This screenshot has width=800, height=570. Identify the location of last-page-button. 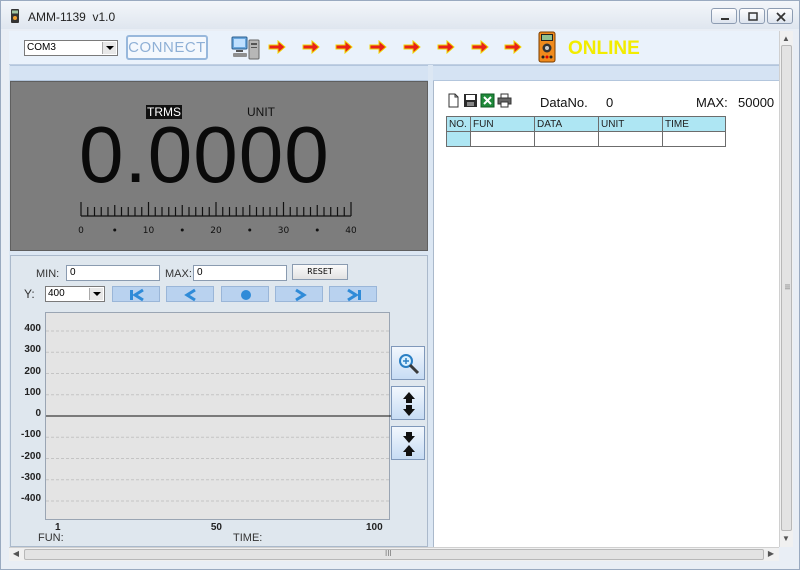
(353, 294).